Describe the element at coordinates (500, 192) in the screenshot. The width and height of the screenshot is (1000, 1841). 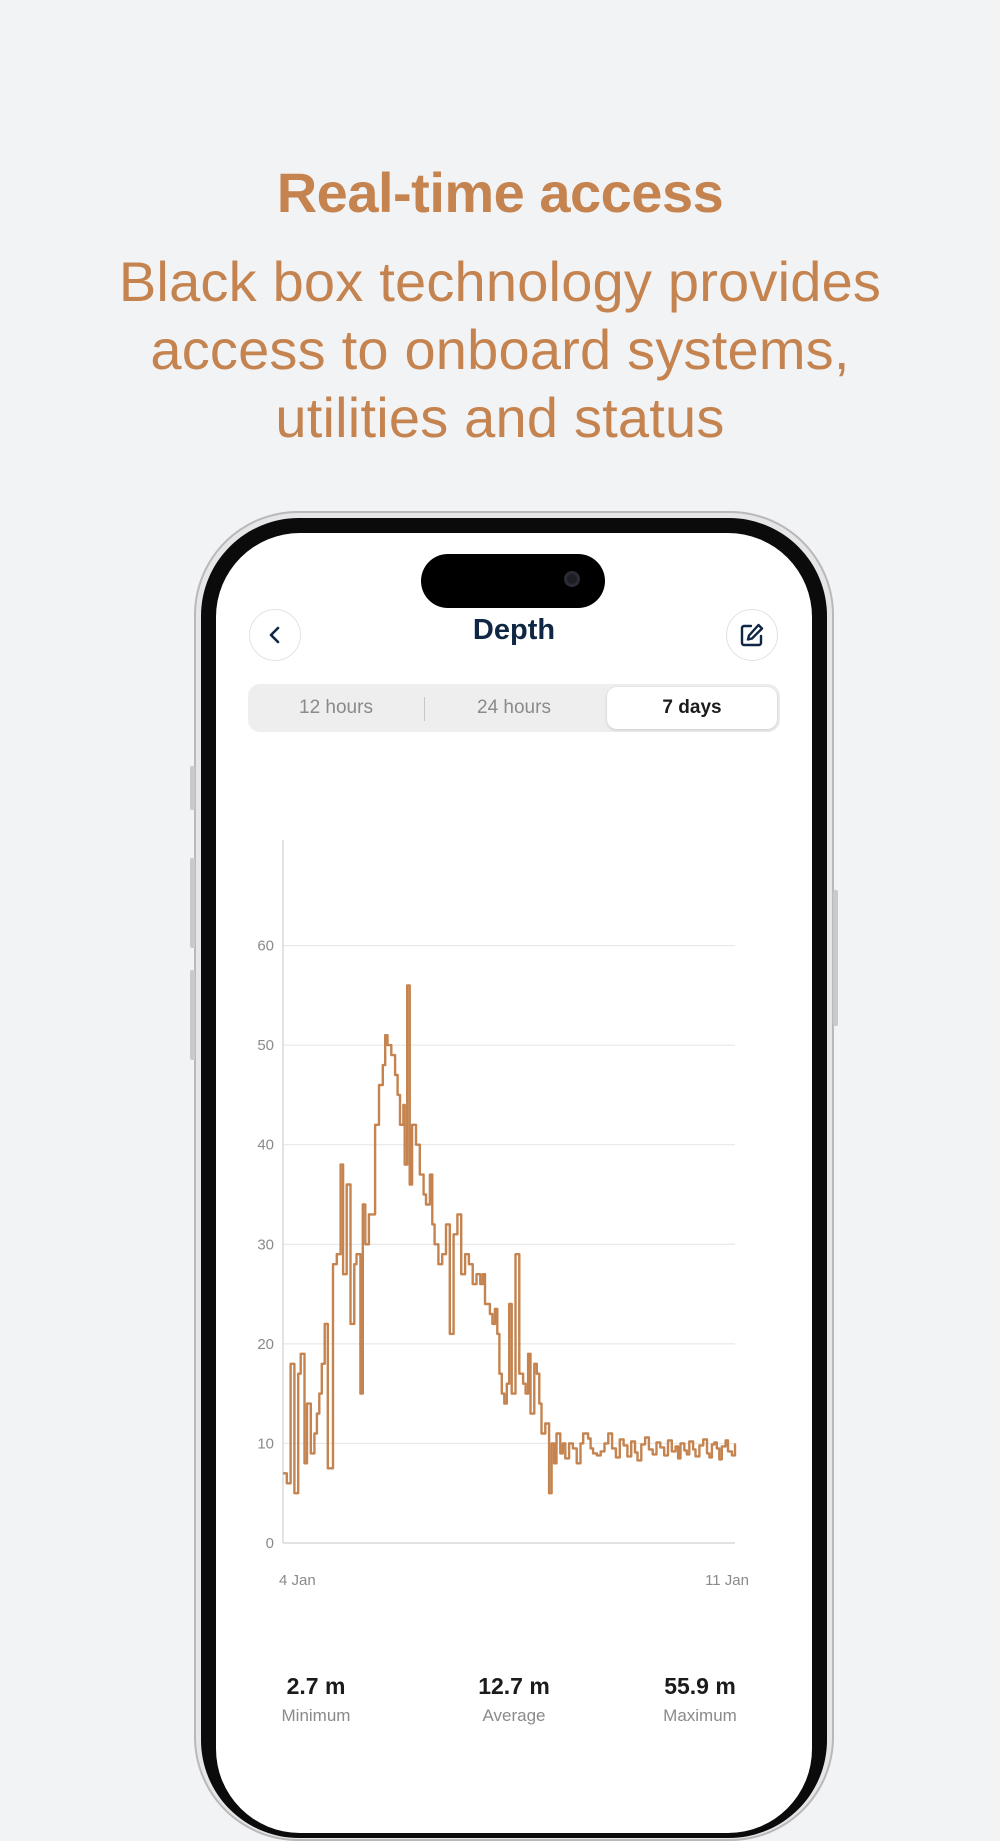
I see `headline: Real-time access` at that location.